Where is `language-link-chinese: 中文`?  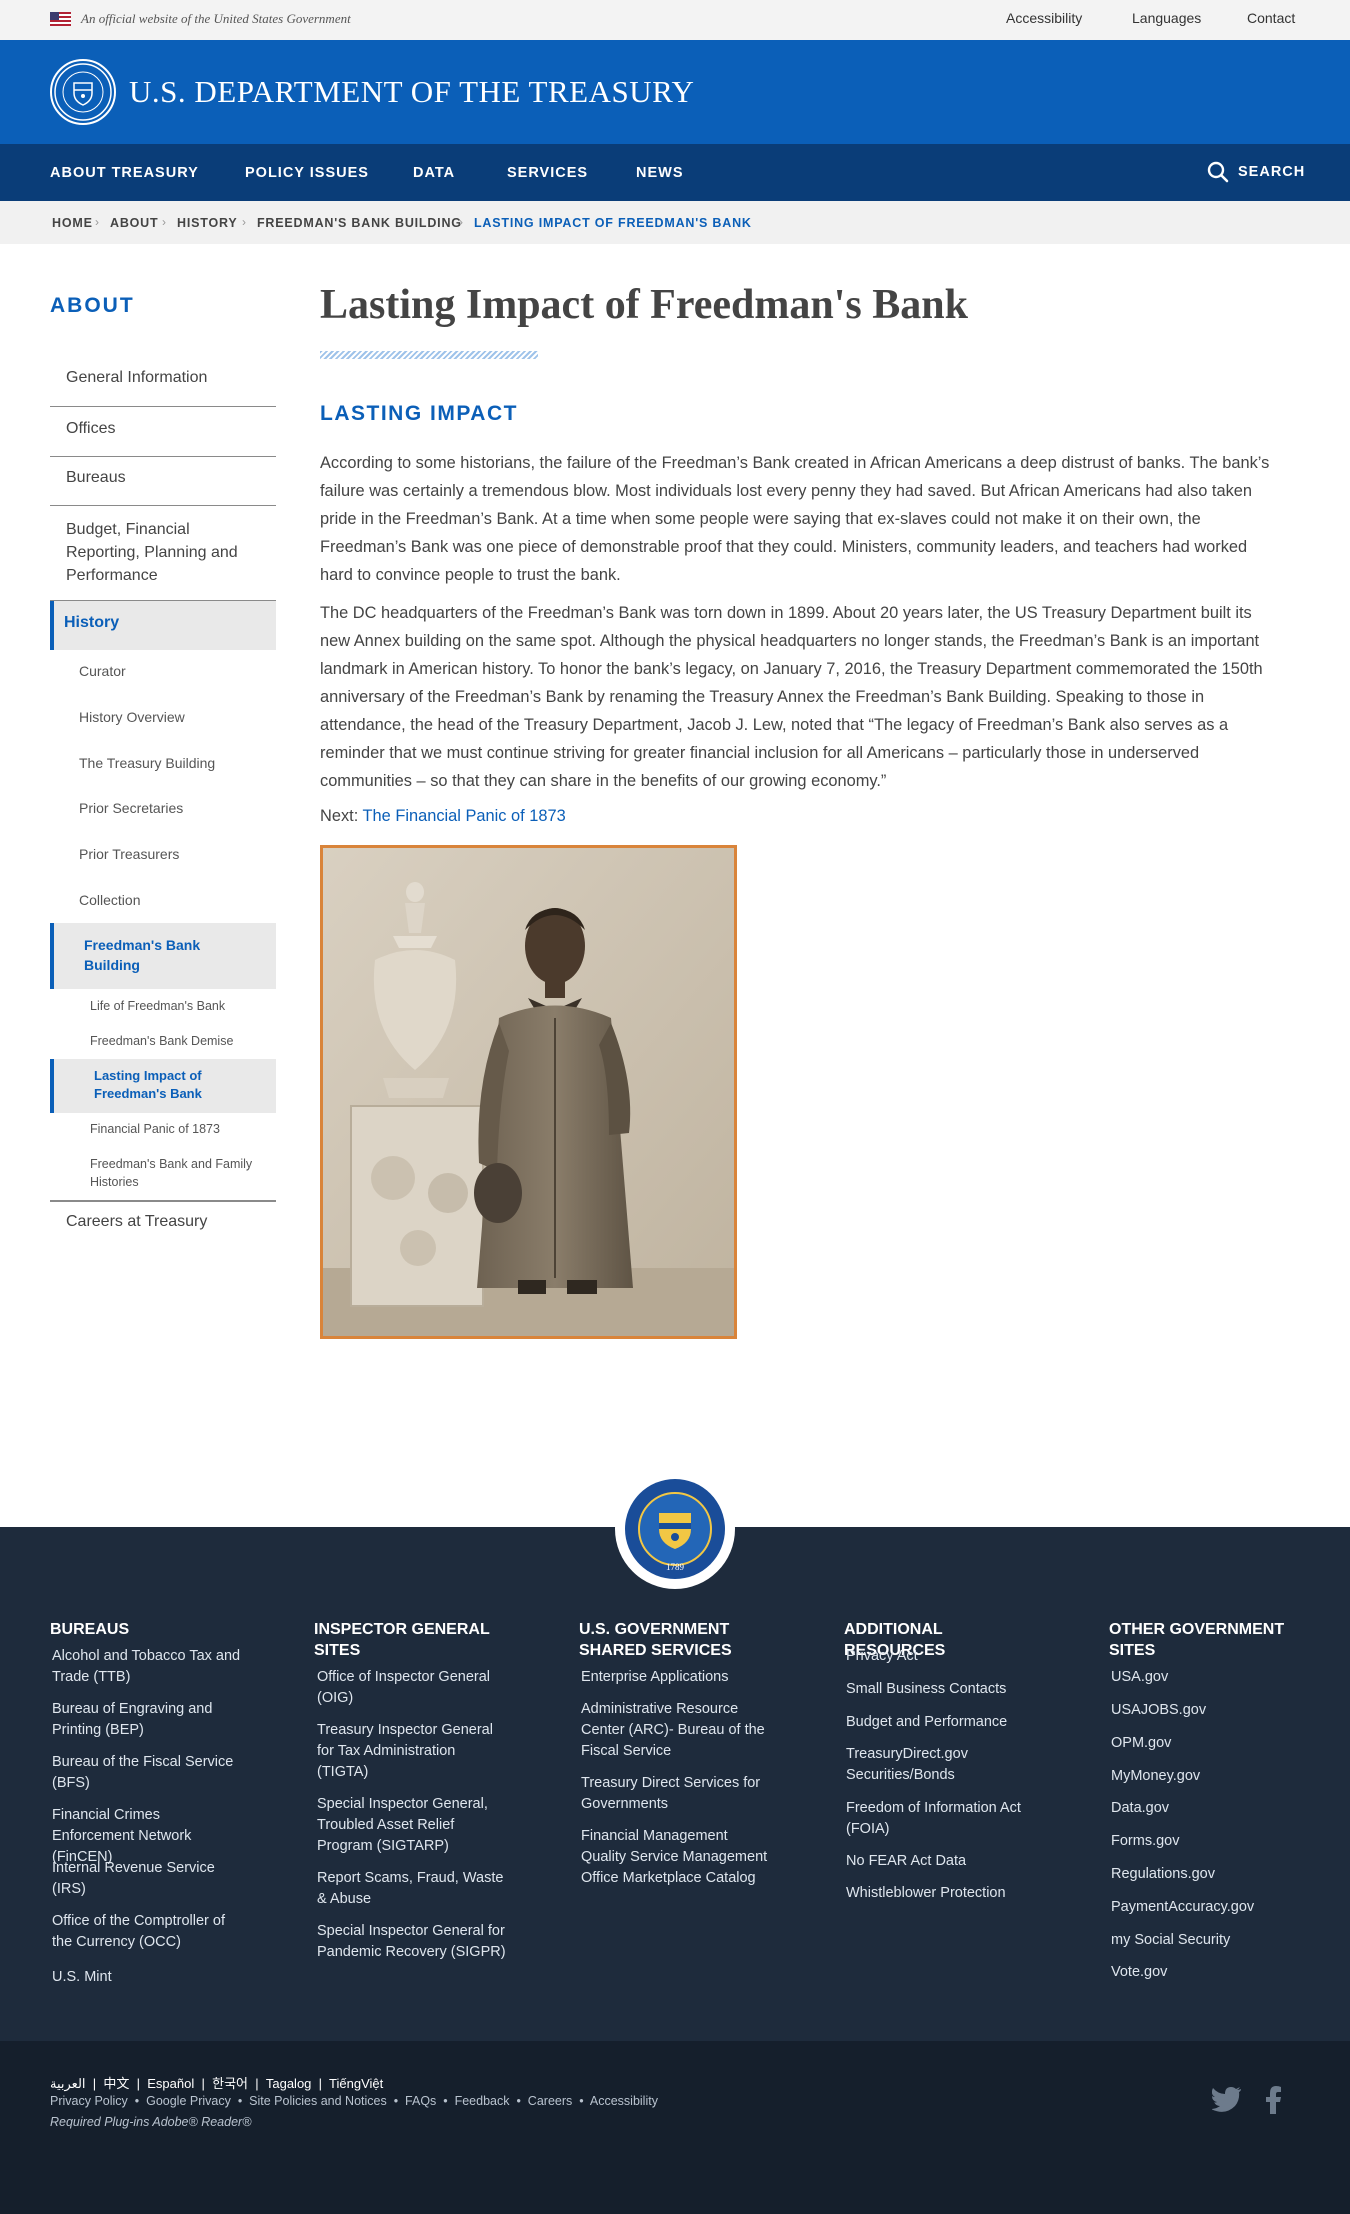 language-link-chinese: 中文 is located at coordinates (116, 2083).